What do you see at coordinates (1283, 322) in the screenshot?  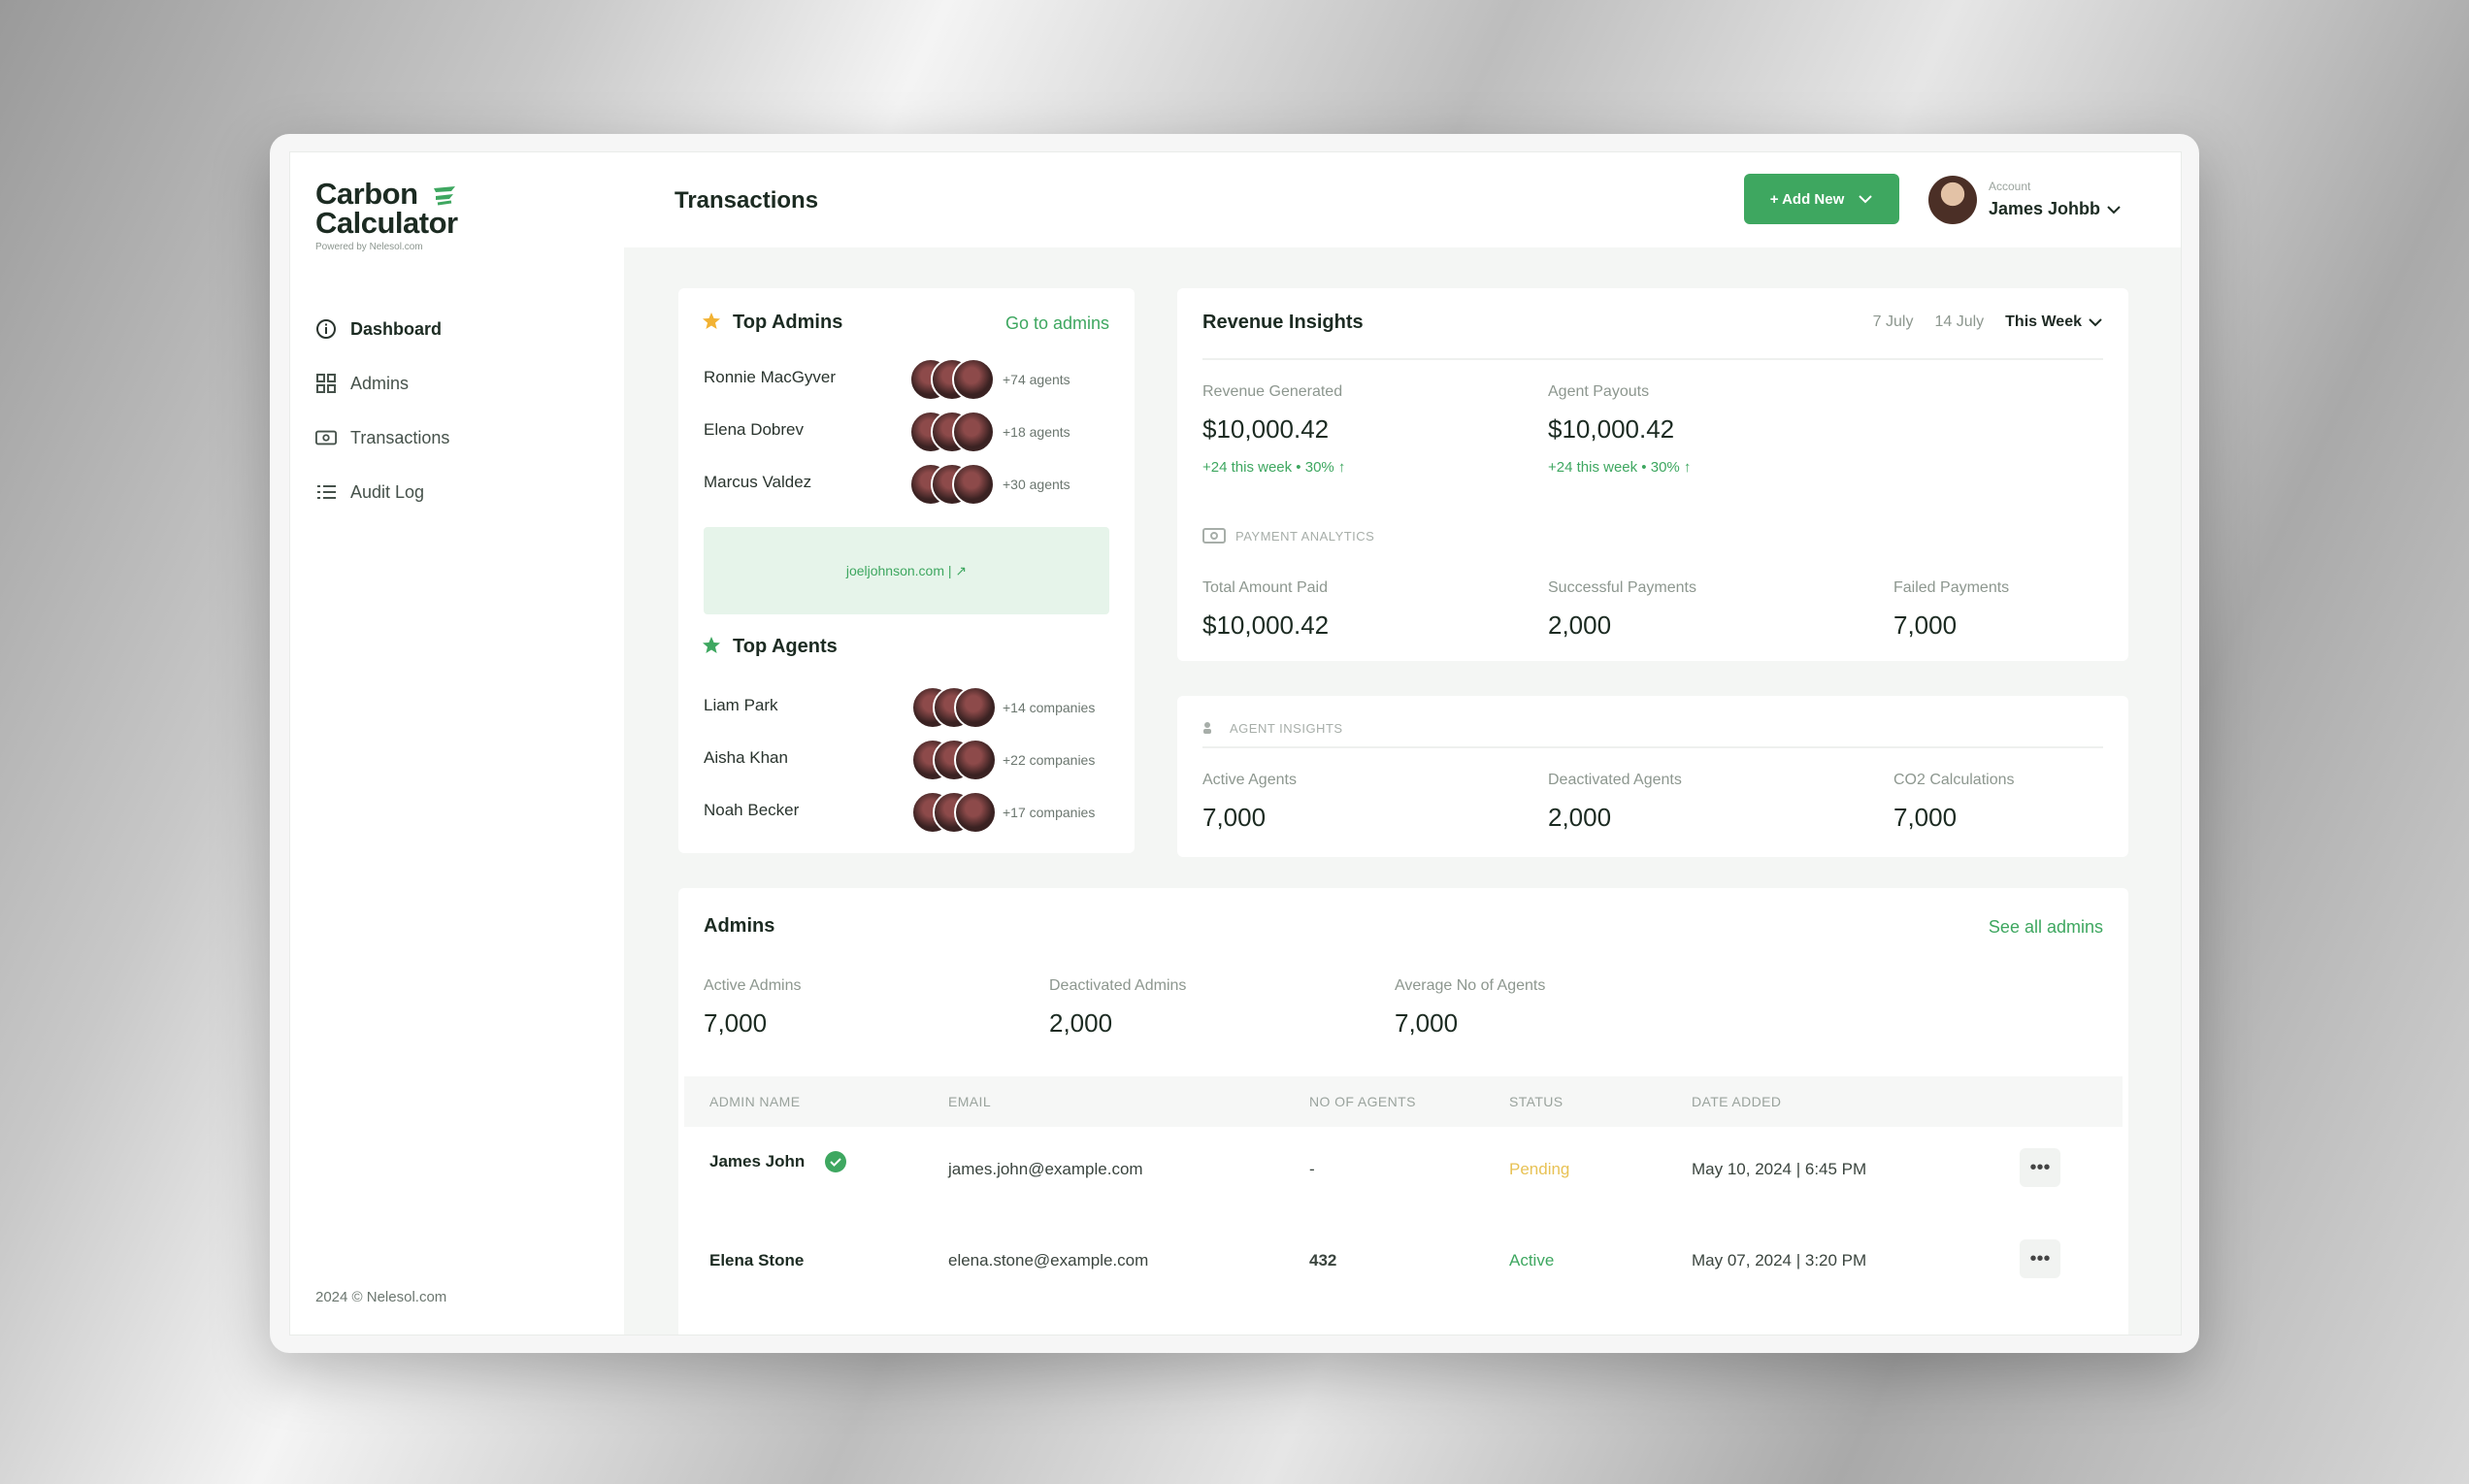 I see `revenue-title: Revenue Insights` at bounding box center [1283, 322].